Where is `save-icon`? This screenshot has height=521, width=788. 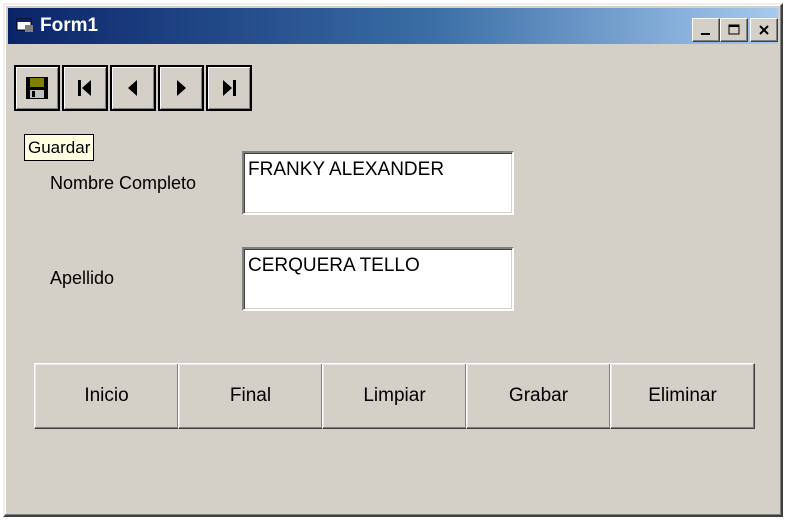 save-icon is located at coordinates (37, 88).